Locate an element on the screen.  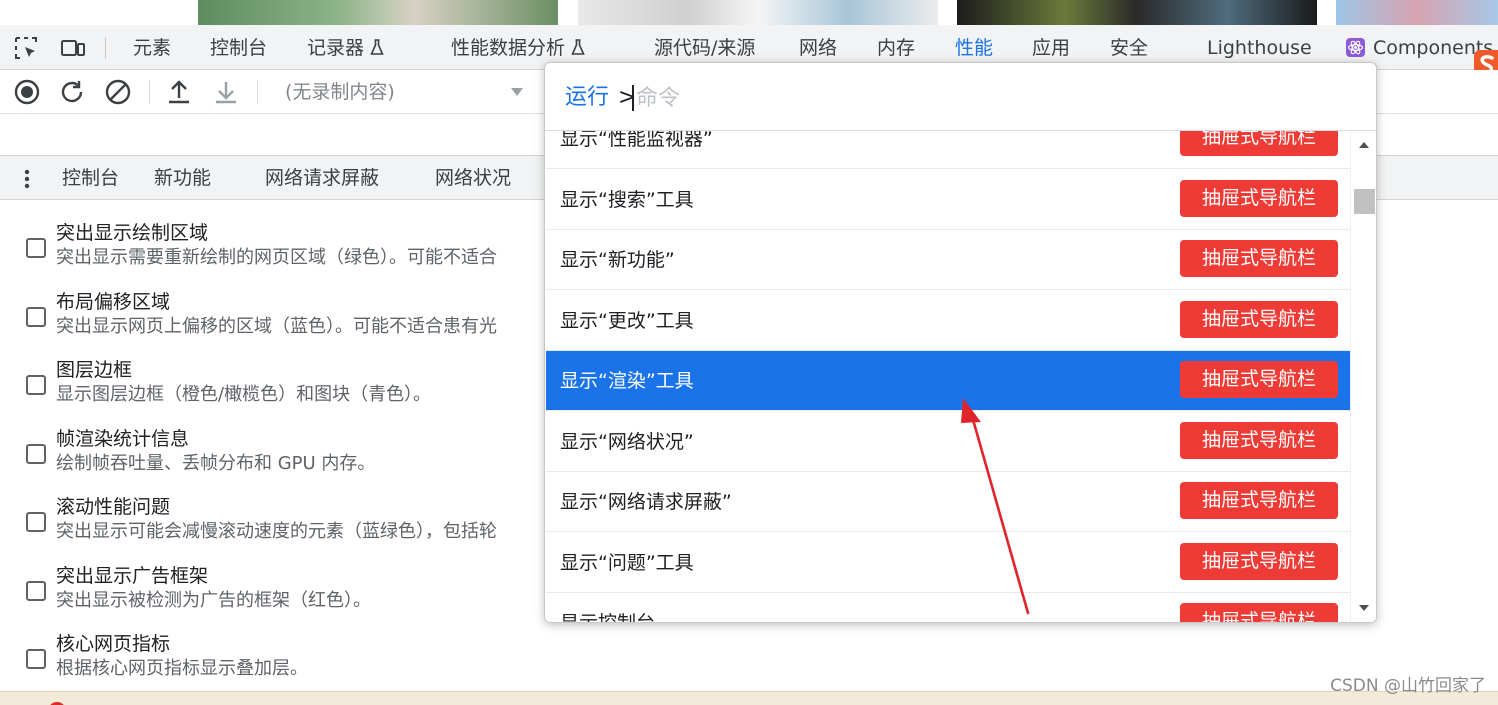
command-item-selected: 显示“渲染”工具 抽屉式导航栏 is located at coordinates (948, 381).